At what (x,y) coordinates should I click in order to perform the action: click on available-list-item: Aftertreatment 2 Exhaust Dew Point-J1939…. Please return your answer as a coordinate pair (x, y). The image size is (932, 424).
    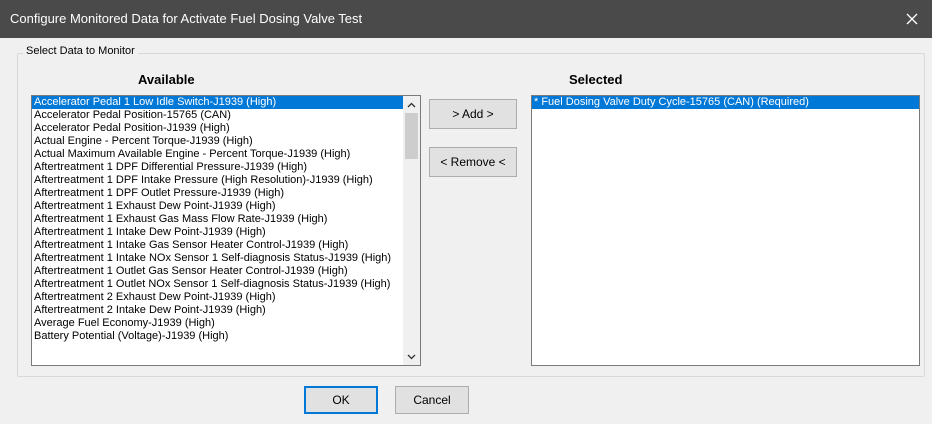
    Looking at the image, I should click on (217, 297).